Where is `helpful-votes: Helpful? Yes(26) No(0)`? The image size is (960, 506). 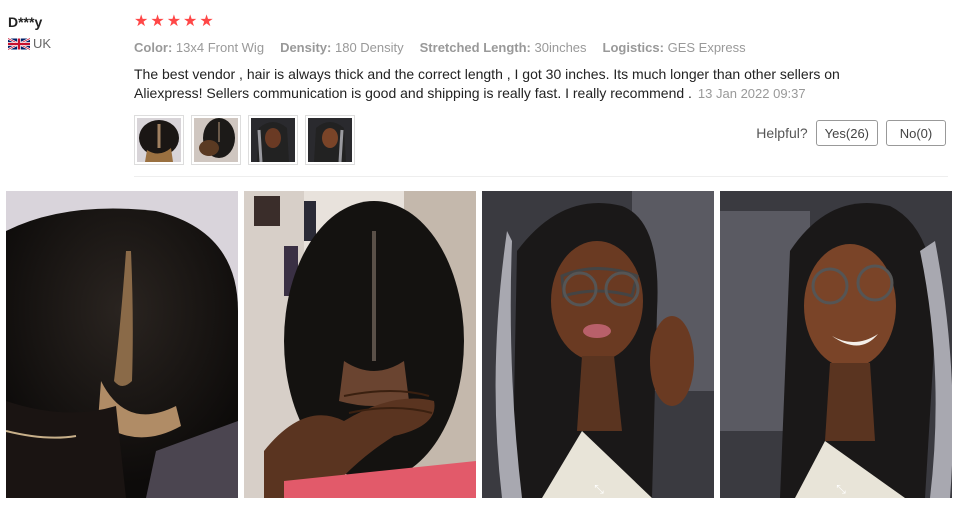 helpful-votes: Helpful? Yes(26) No(0) is located at coordinates (851, 133).